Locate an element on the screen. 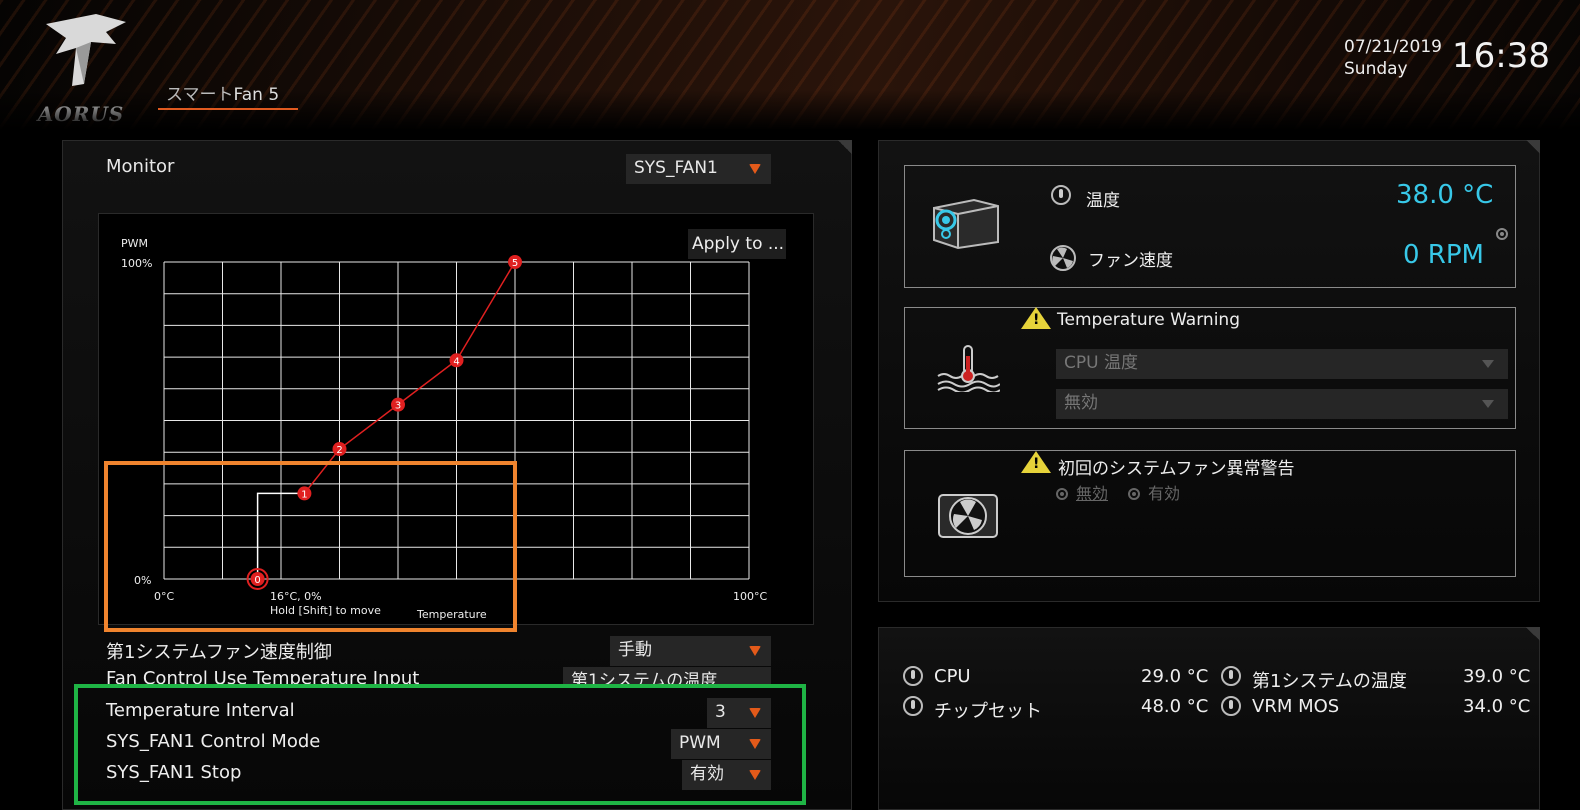 Image resolution: width=1580 pixels, height=810 pixels. curve-point-label: 5 is located at coordinates (515, 263).